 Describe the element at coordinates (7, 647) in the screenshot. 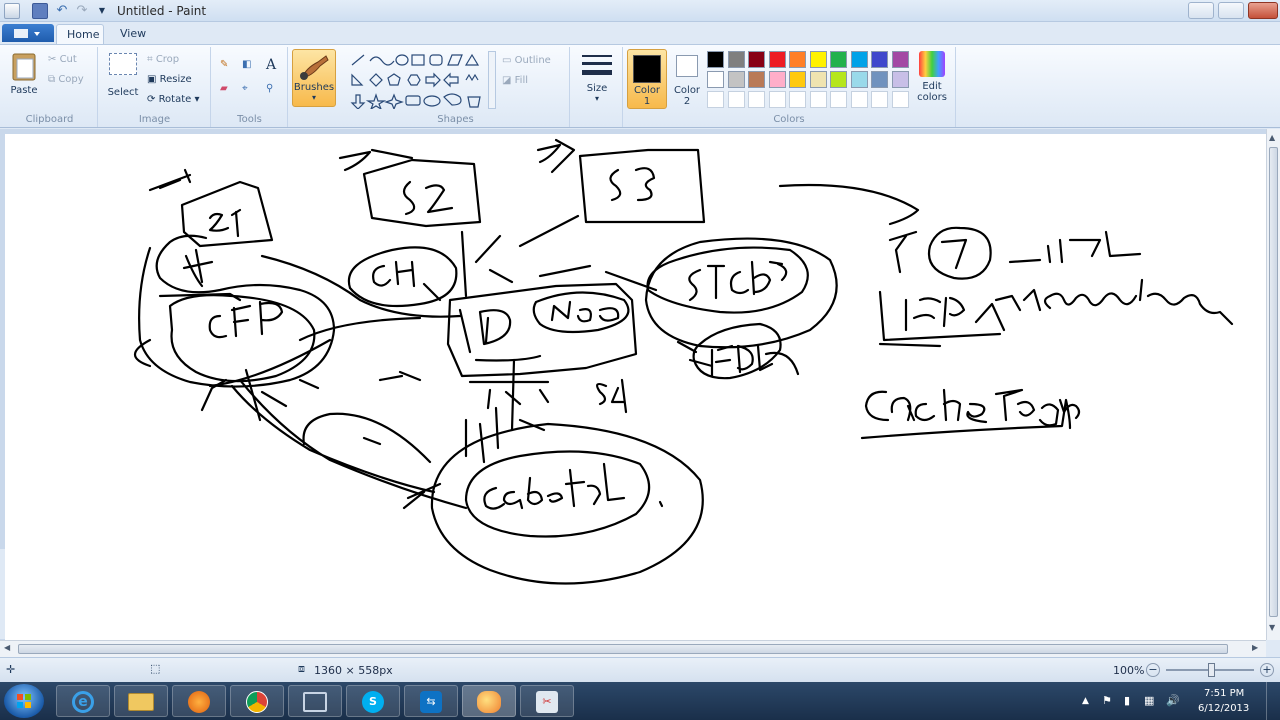

I see `scroll-left-arrow: ◀` at that location.